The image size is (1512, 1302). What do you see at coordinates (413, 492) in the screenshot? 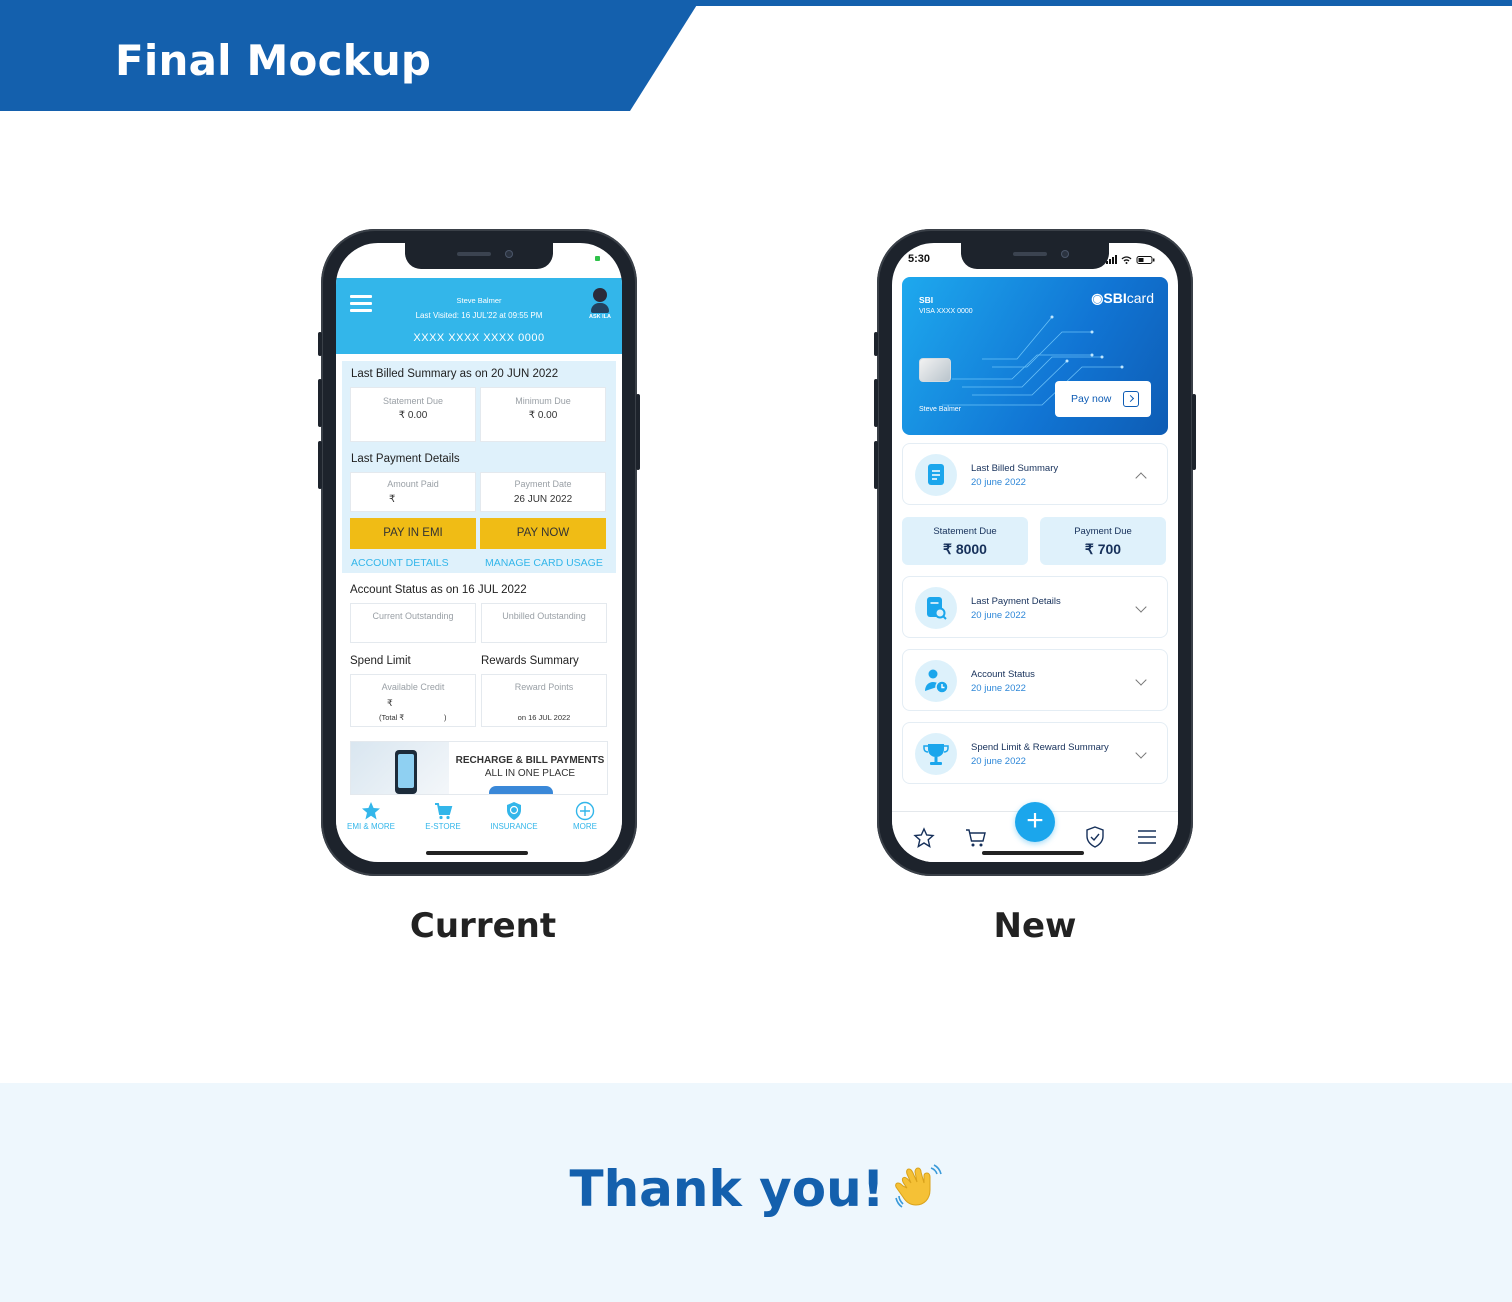
I see `amount-paid-box: Amount Paid ₹` at bounding box center [413, 492].